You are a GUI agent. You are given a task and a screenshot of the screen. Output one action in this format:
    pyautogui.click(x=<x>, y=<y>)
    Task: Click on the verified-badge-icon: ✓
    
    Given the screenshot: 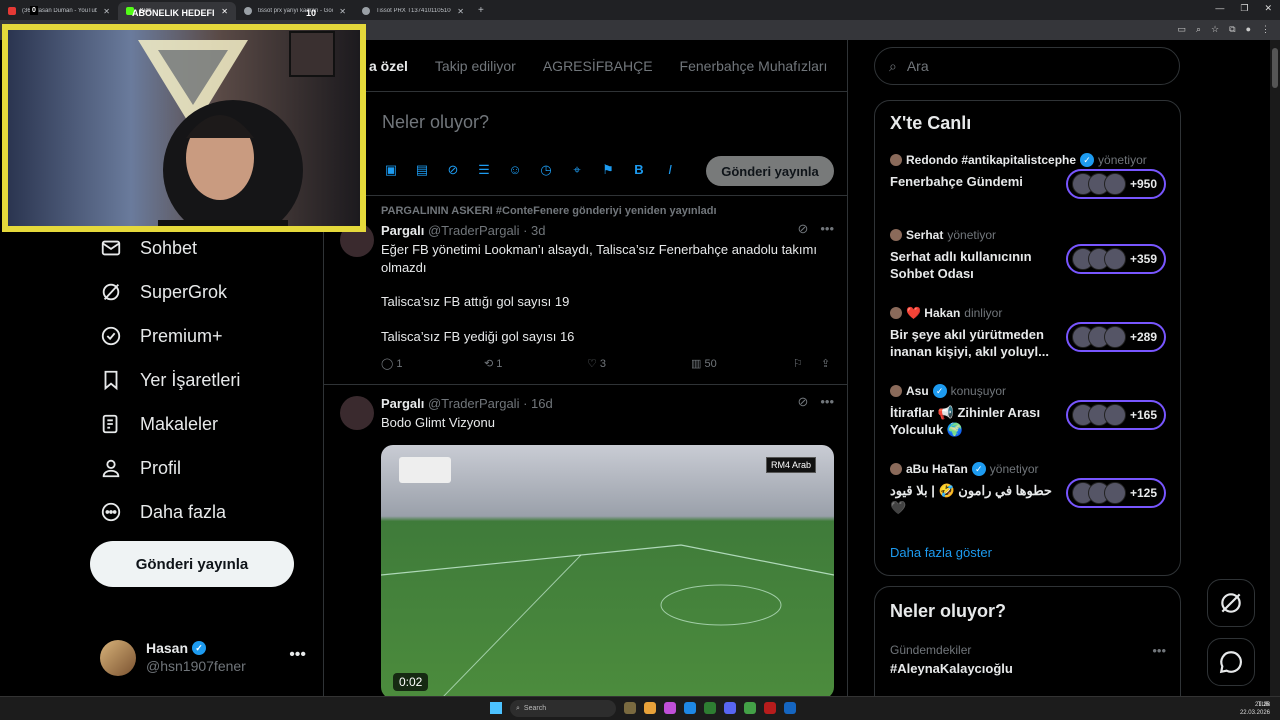 What is the action you would take?
    pyautogui.click(x=1087, y=160)
    